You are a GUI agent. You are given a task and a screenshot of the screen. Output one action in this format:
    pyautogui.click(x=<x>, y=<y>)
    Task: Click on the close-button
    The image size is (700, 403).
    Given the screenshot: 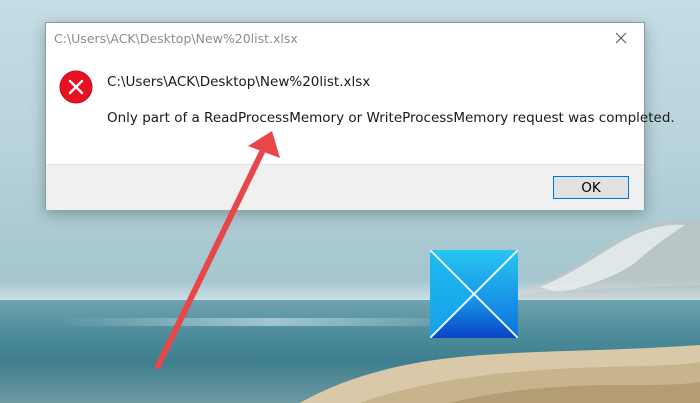 What is the action you would take?
    pyautogui.click(x=621, y=38)
    